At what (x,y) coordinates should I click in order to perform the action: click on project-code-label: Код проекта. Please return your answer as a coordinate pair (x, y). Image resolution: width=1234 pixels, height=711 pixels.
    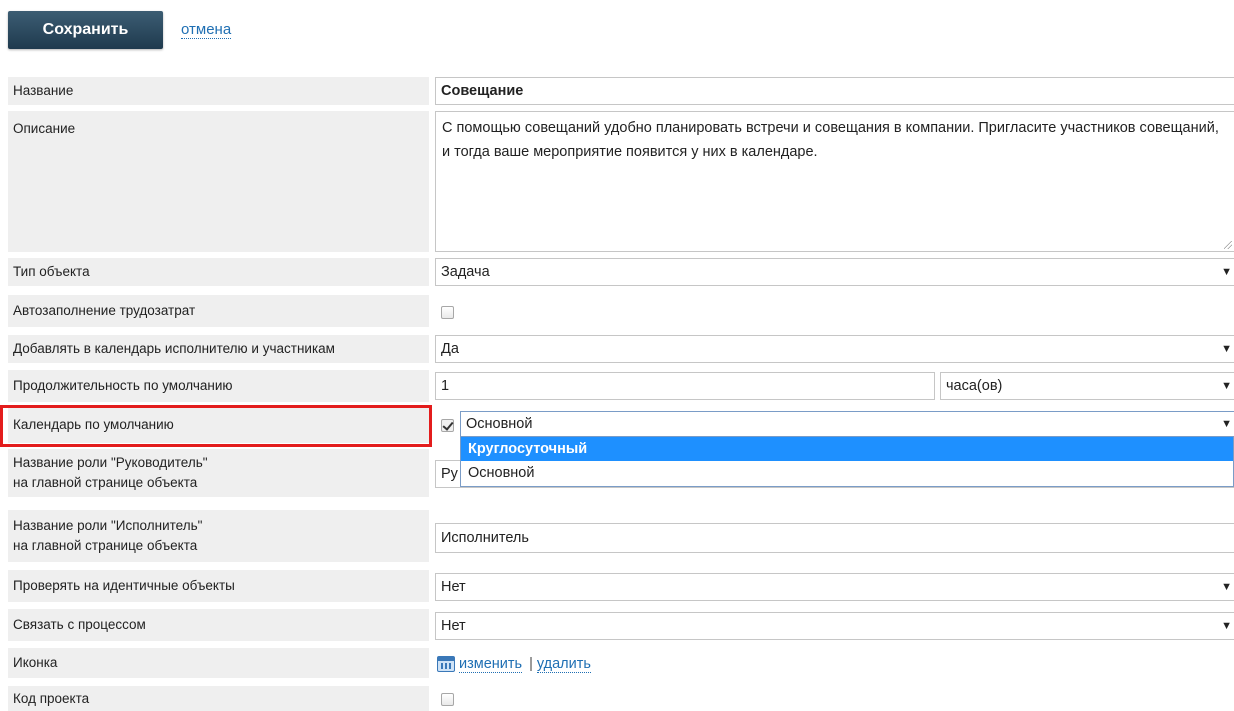
    Looking at the image, I should click on (218, 698).